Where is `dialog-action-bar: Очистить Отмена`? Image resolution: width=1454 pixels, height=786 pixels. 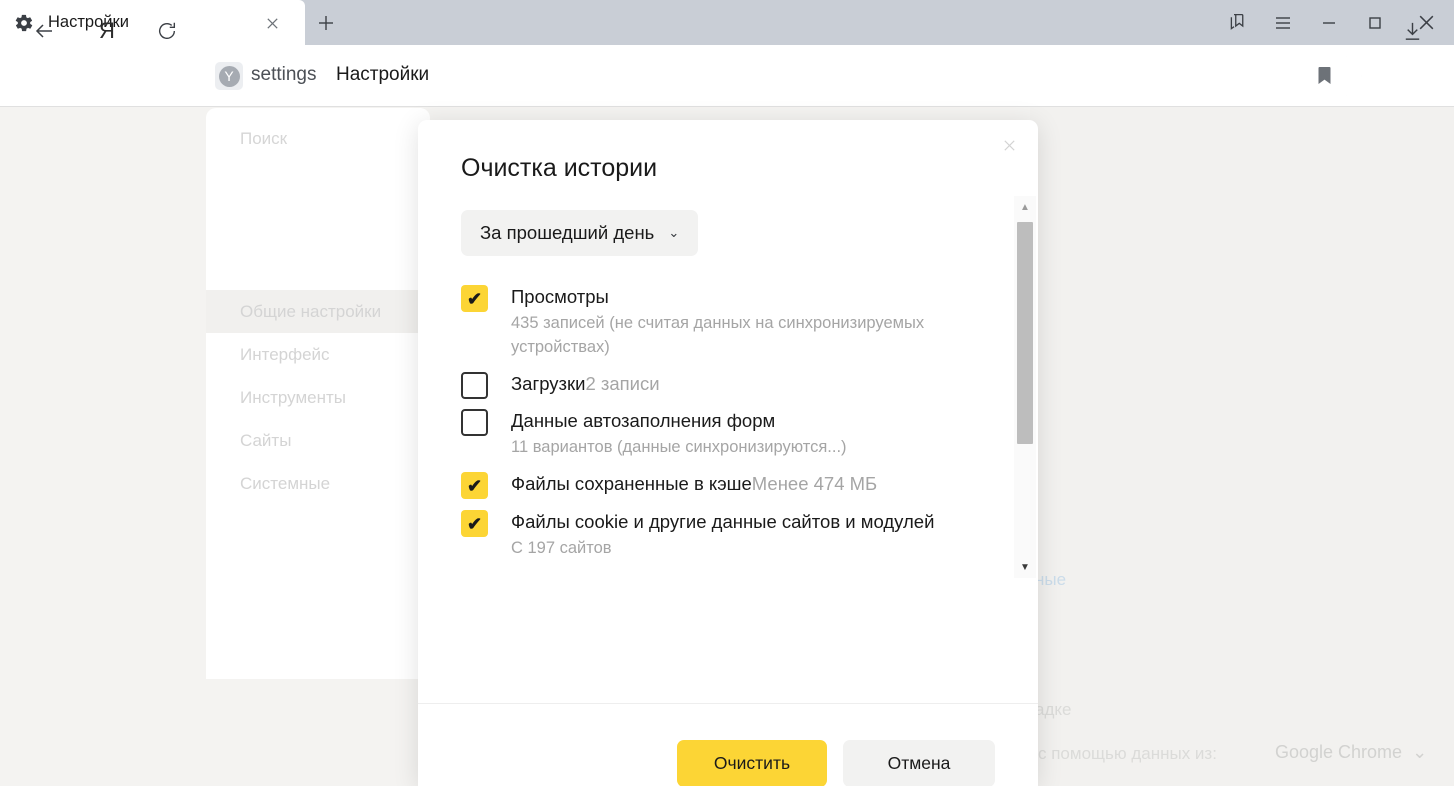 dialog-action-bar: Очистить Отмена is located at coordinates (728, 744).